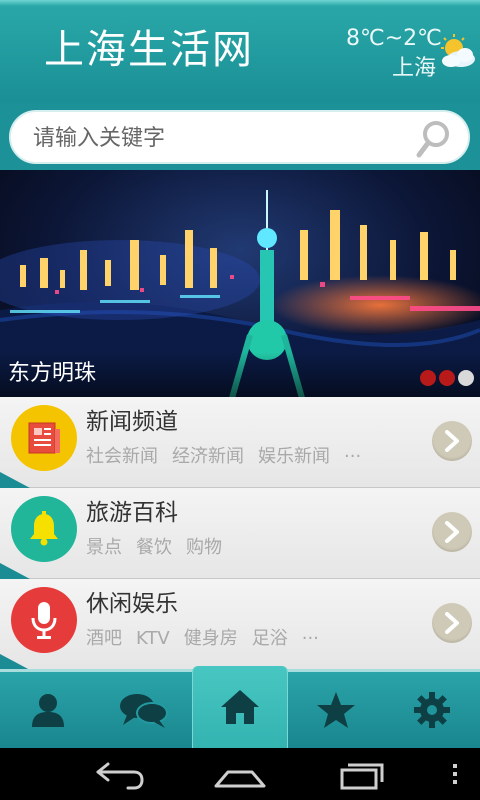 Image resolution: width=480 pixels, height=800 pixels. What do you see at coordinates (132, 604) in the screenshot?
I see `category-title: 休闲娱乐` at bounding box center [132, 604].